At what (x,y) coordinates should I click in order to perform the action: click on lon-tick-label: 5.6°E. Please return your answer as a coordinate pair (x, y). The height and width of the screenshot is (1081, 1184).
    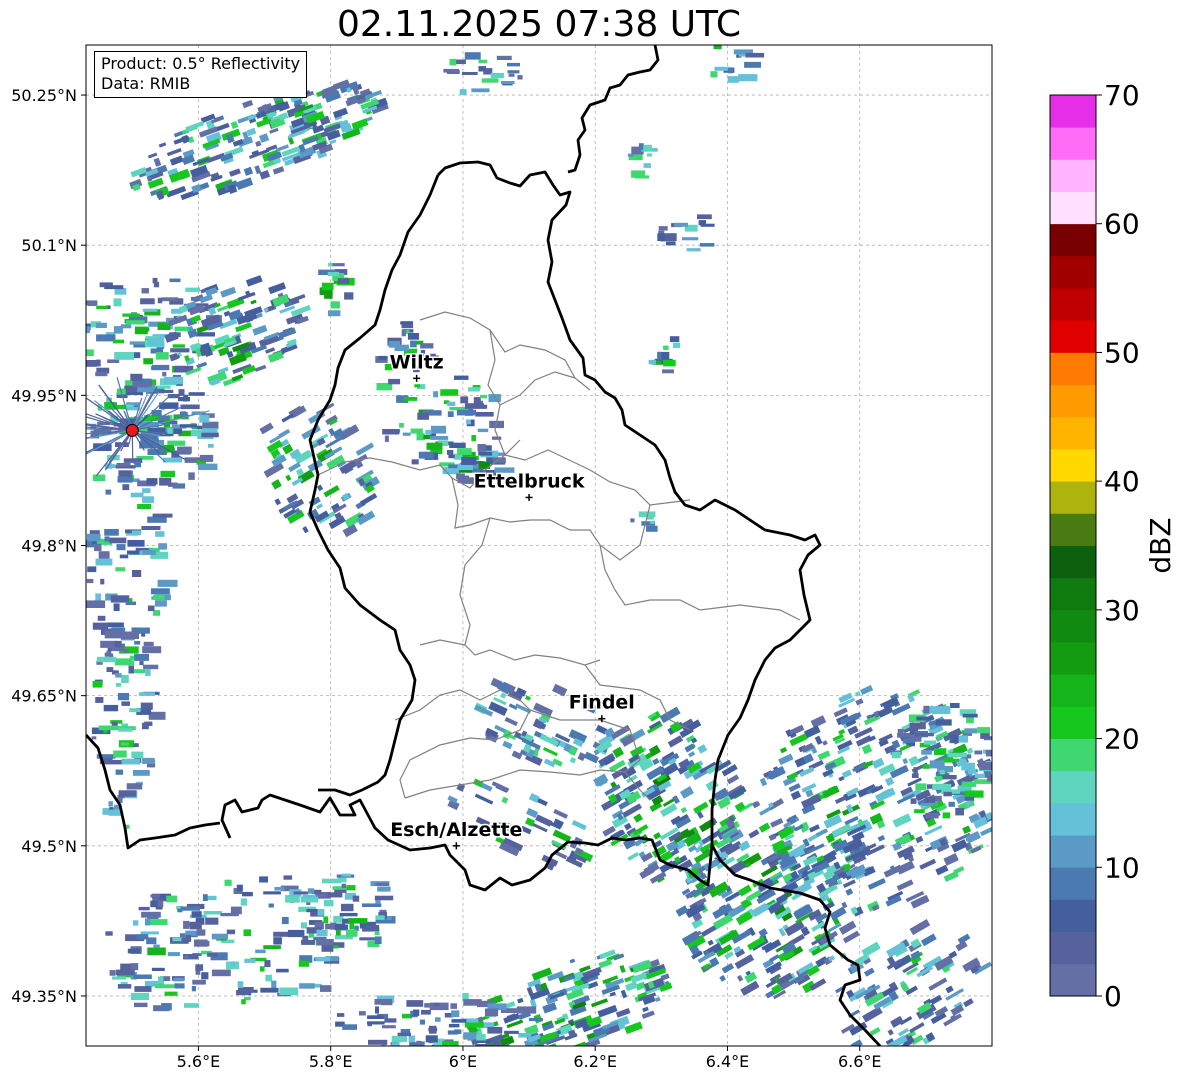
    Looking at the image, I should click on (199, 1061).